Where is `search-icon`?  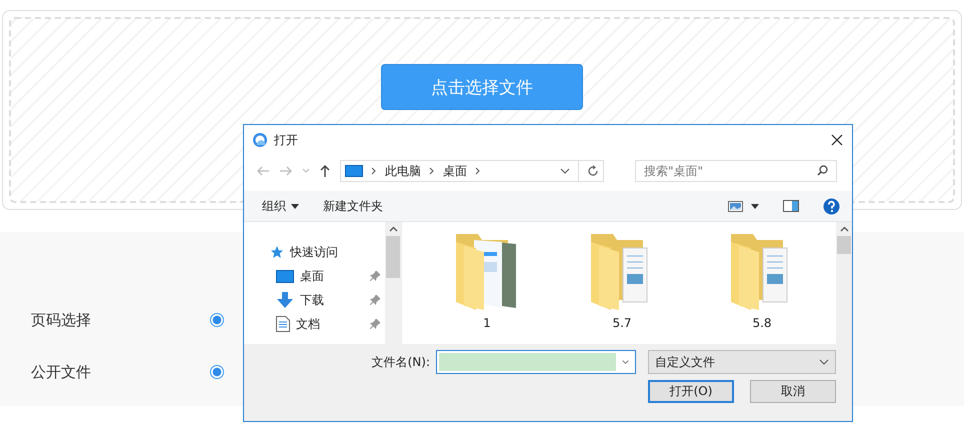 search-icon is located at coordinates (822, 170).